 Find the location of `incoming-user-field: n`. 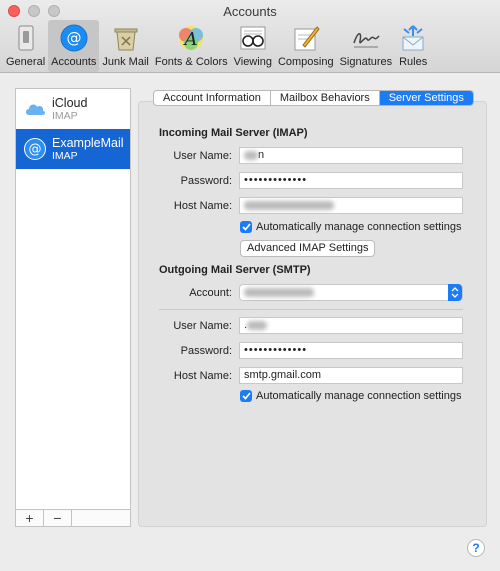

incoming-user-field: n is located at coordinates (351, 155).